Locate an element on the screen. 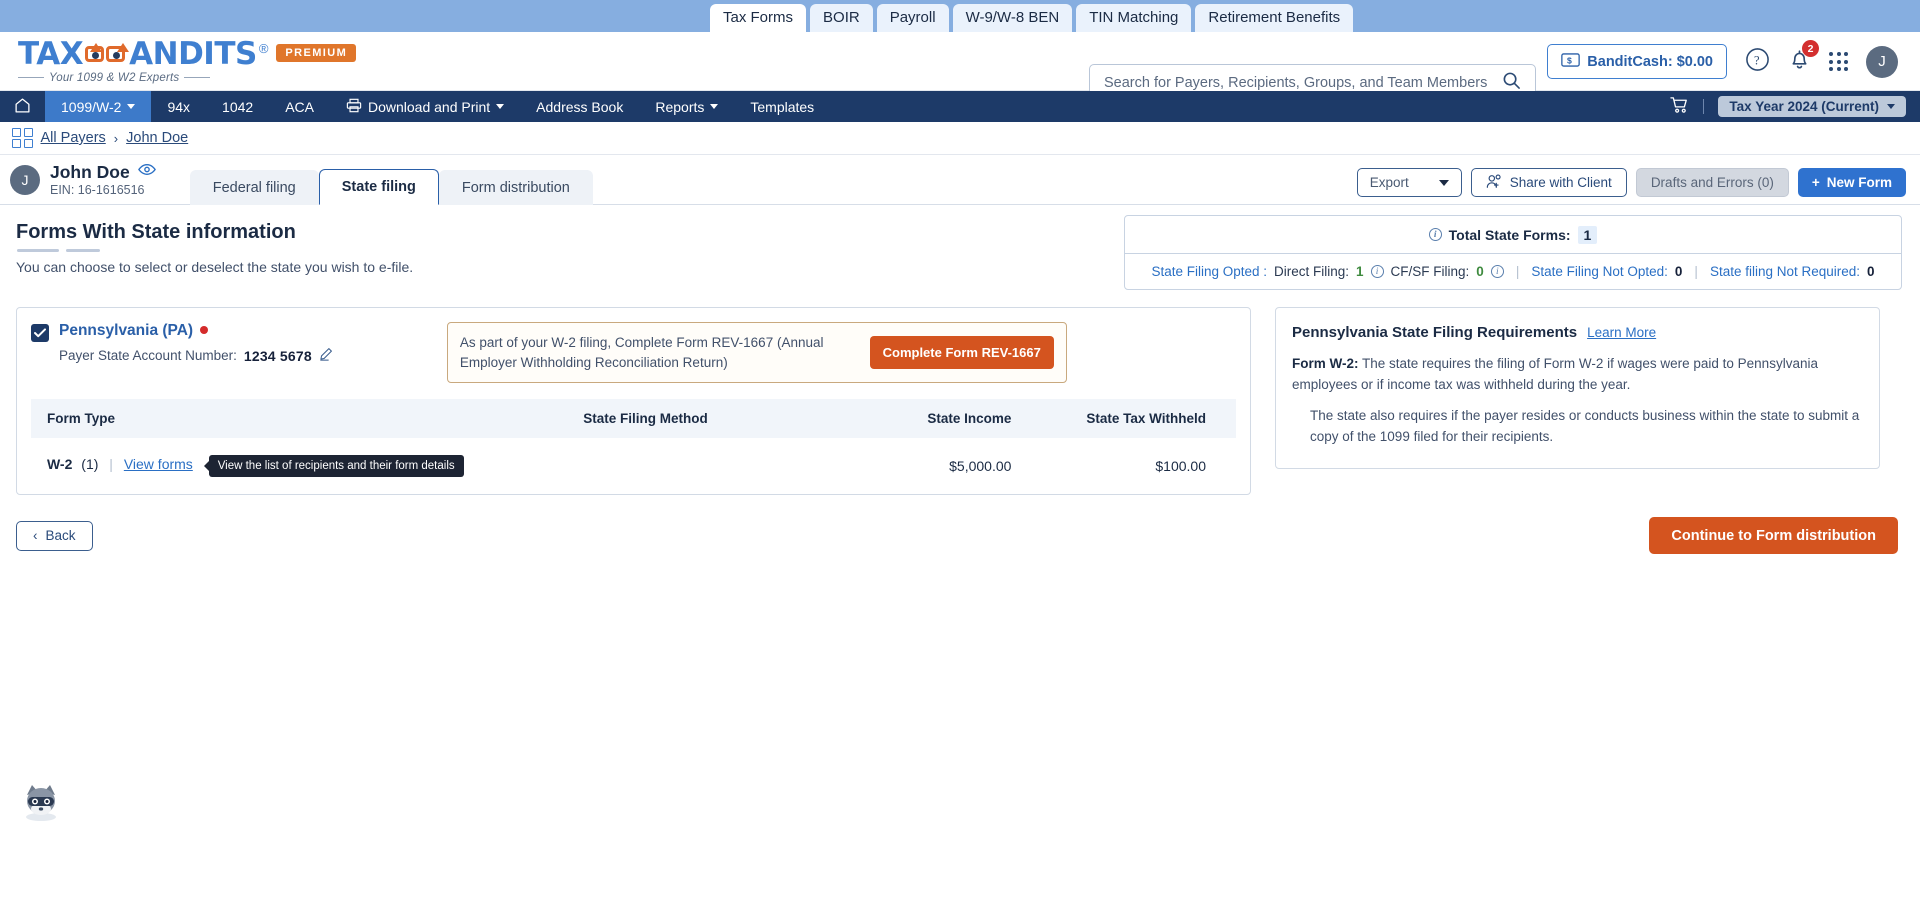  state-name: Pennsylvania (PA) is located at coordinates (126, 331).